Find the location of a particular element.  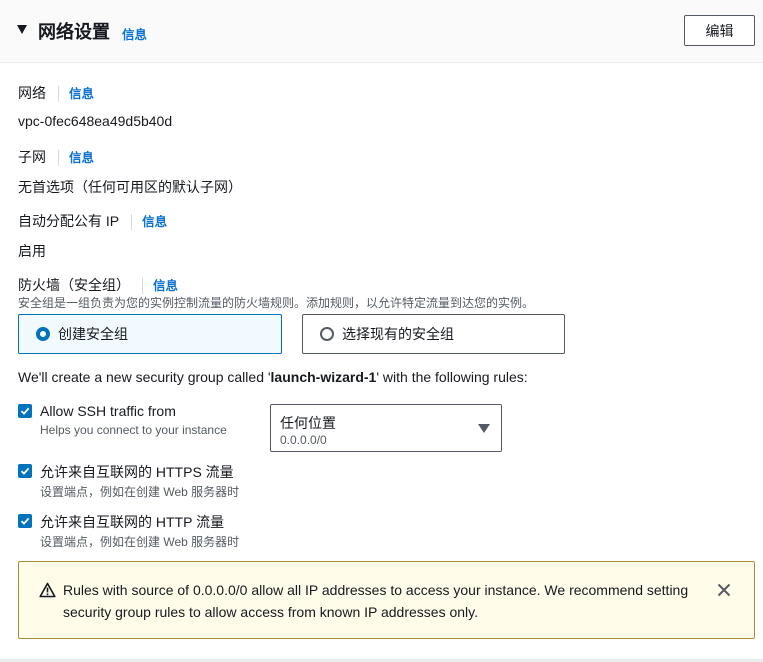

https-rule-description: 设置端点，例如在创建 Web 服务器时 is located at coordinates (140, 492).